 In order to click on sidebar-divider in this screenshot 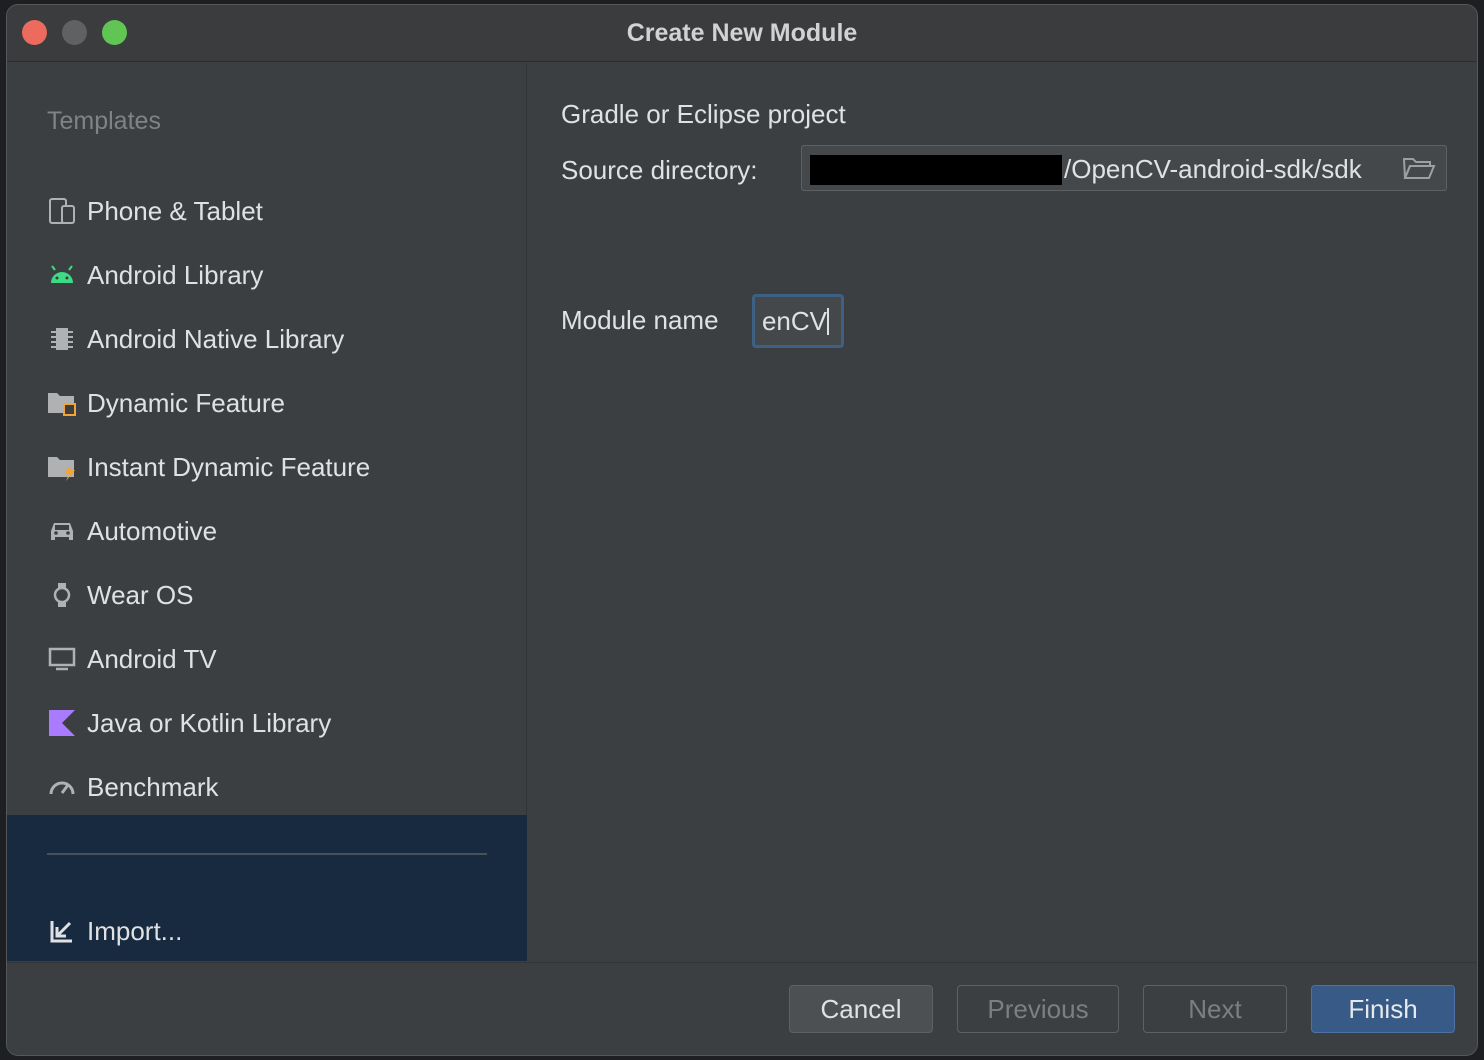, I will do `click(267, 854)`.